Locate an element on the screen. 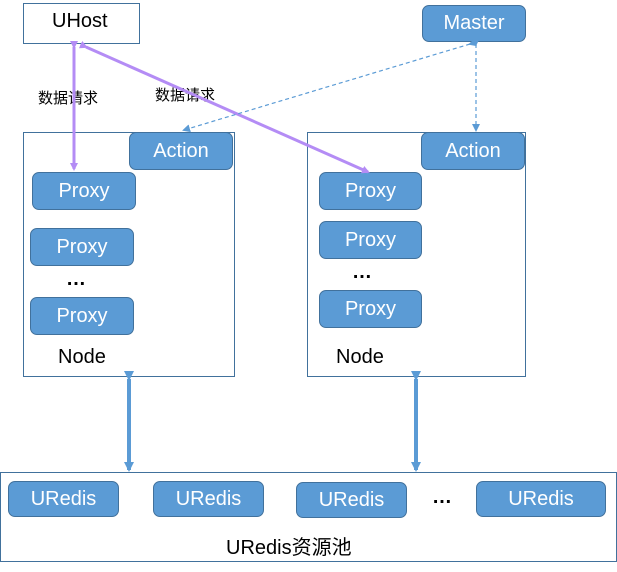 Image resolution: width=617 pixels, height=572 pixels. request-label-right: 数据请求 is located at coordinates (185, 95).